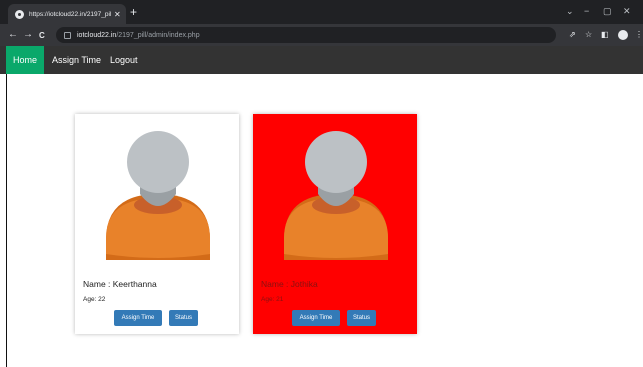  Describe the element at coordinates (25, 60) in the screenshot. I see `nav-home: Home` at that location.